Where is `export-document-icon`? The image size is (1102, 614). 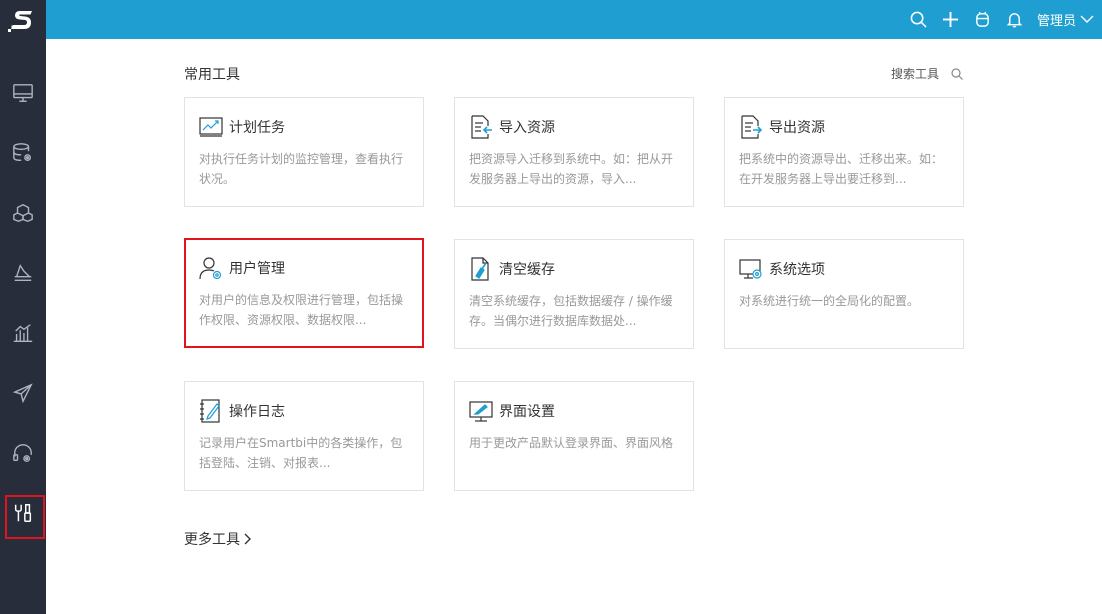 export-document-icon is located at coordinates (752, 127).